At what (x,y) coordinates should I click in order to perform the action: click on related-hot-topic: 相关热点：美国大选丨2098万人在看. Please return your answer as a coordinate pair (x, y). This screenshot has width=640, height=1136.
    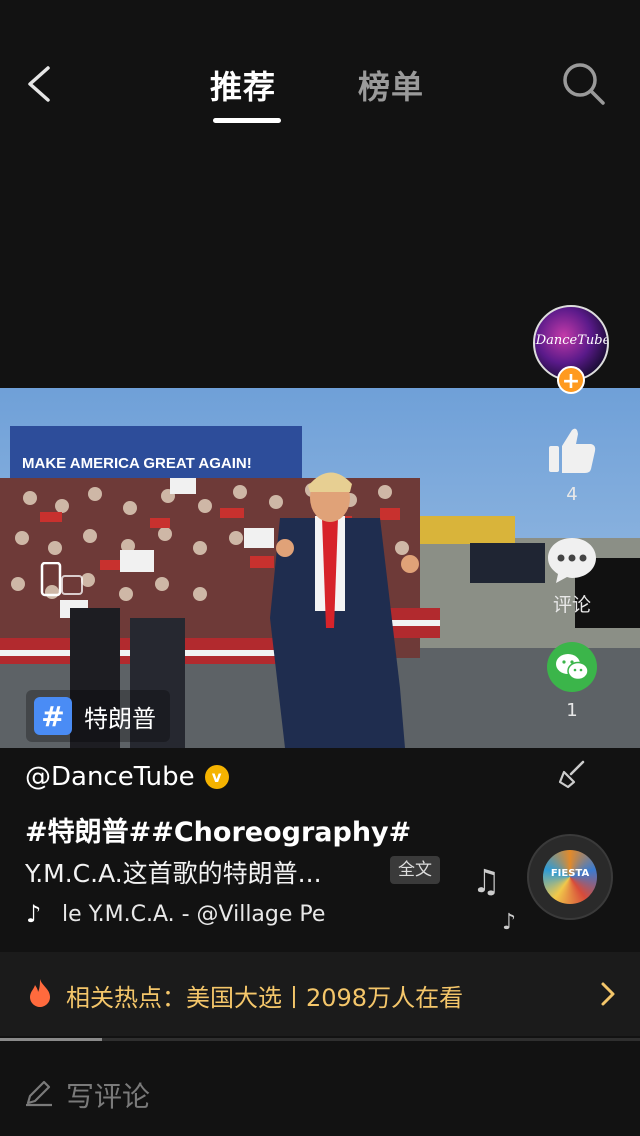
    Looking at the image, I should click on (320, 994).